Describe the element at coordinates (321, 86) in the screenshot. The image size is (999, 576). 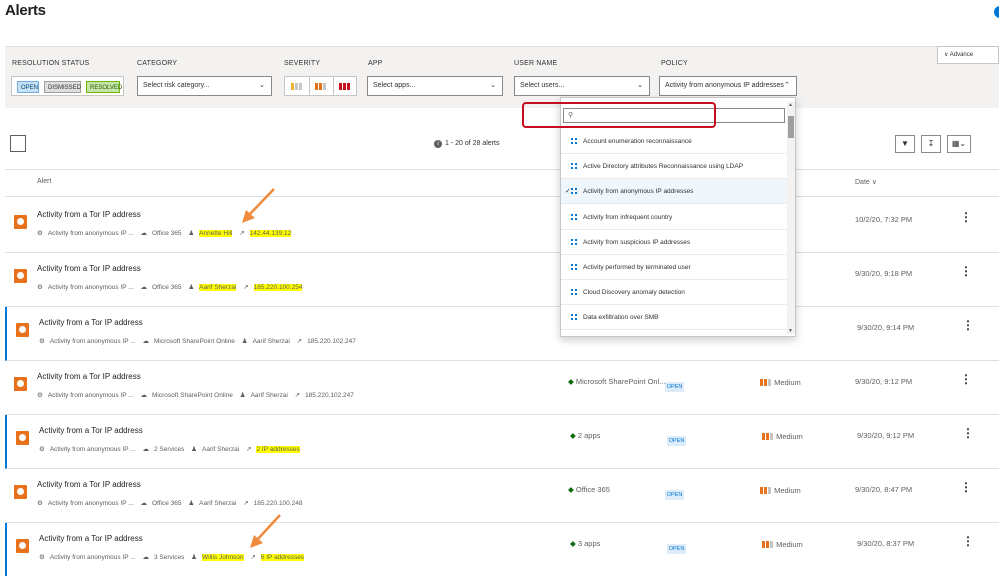
I see `severity-medium-button` at that location.